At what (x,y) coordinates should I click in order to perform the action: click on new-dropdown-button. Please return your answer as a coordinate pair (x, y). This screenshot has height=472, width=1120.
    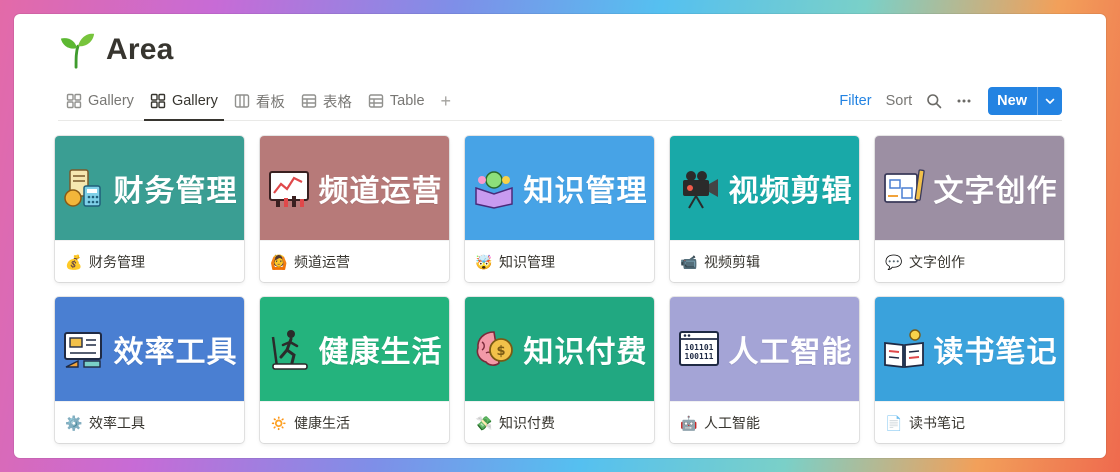
    Looking at the image, I should click on (1049, 101).